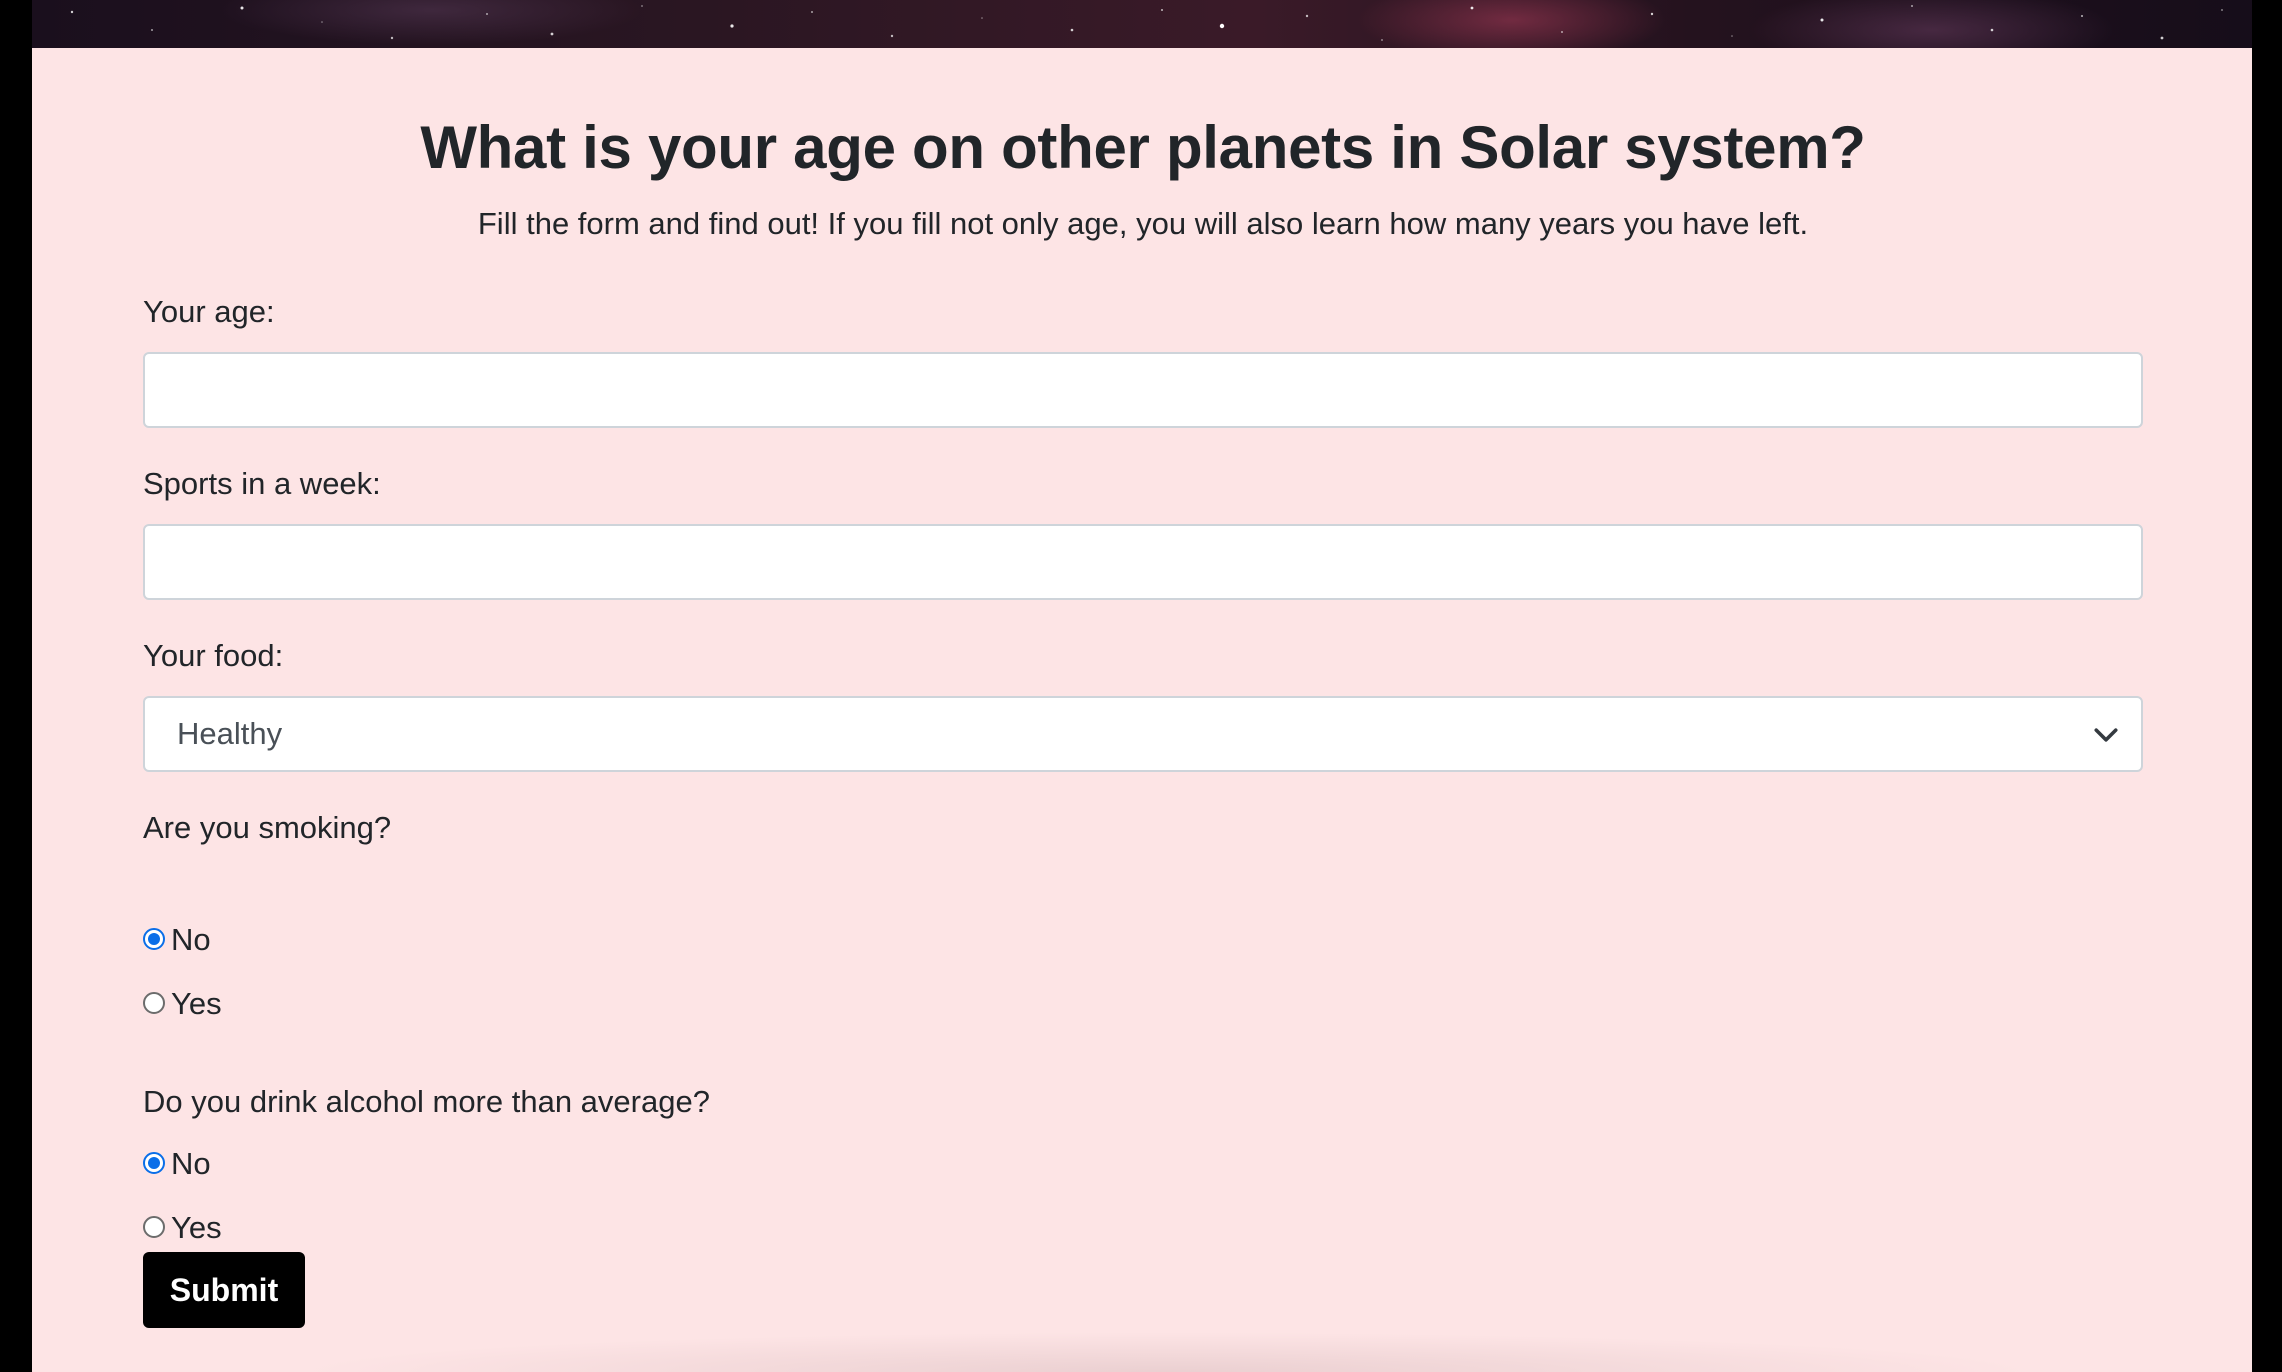 The width and height of the screenshot is (2282, 1372). What do you see at coordinates (154, 939) in the screenshot?
I see `smoking-no-radio` at bounding box center [154, 939].